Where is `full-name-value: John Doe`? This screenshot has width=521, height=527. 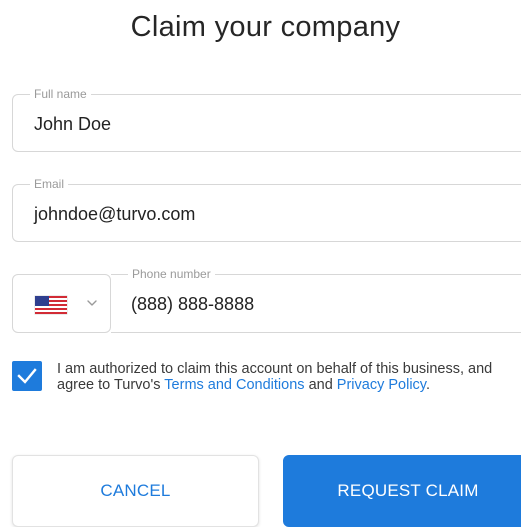
full-name-value: John Doe is located at coordinates (72, 124).